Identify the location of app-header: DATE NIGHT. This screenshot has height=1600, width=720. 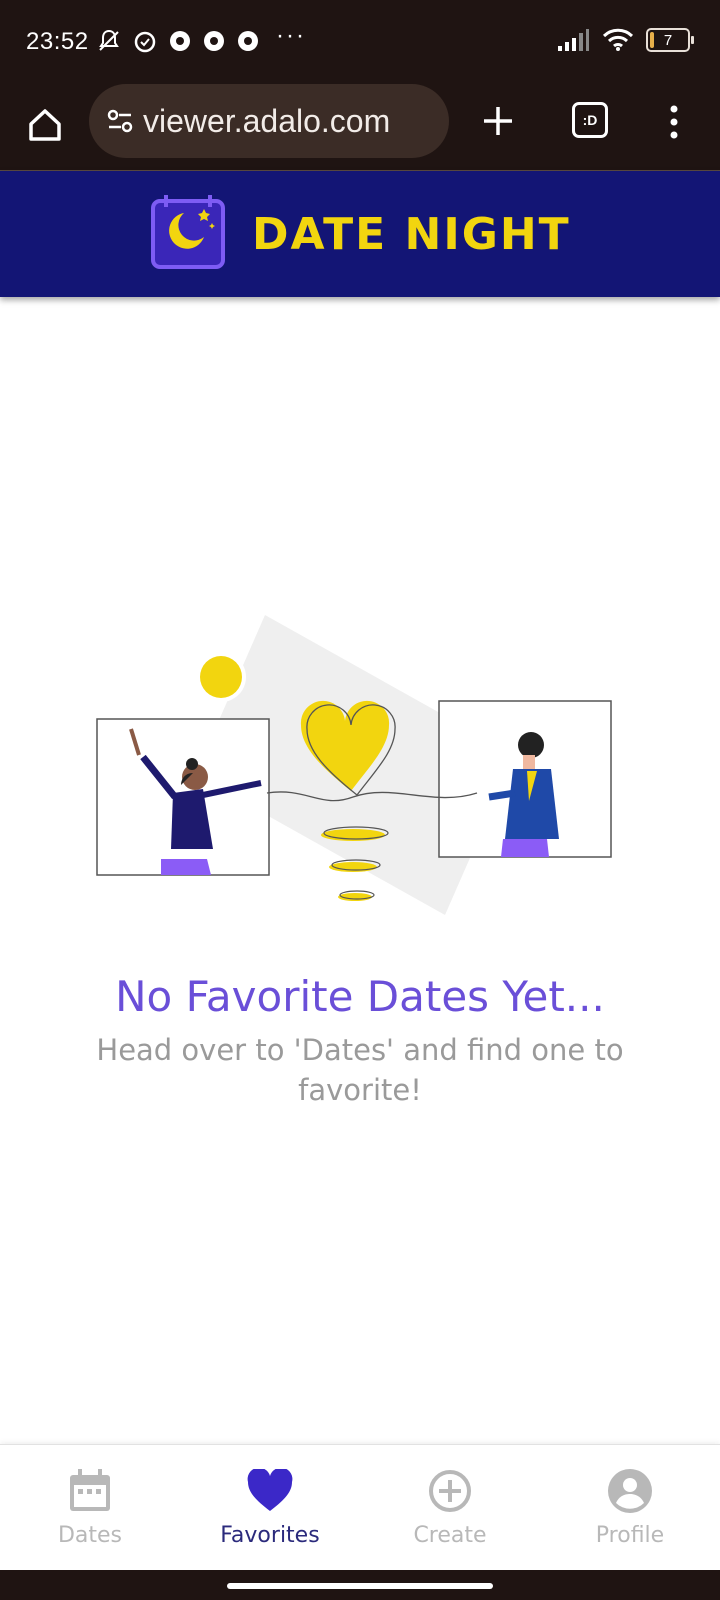
(360, 234).